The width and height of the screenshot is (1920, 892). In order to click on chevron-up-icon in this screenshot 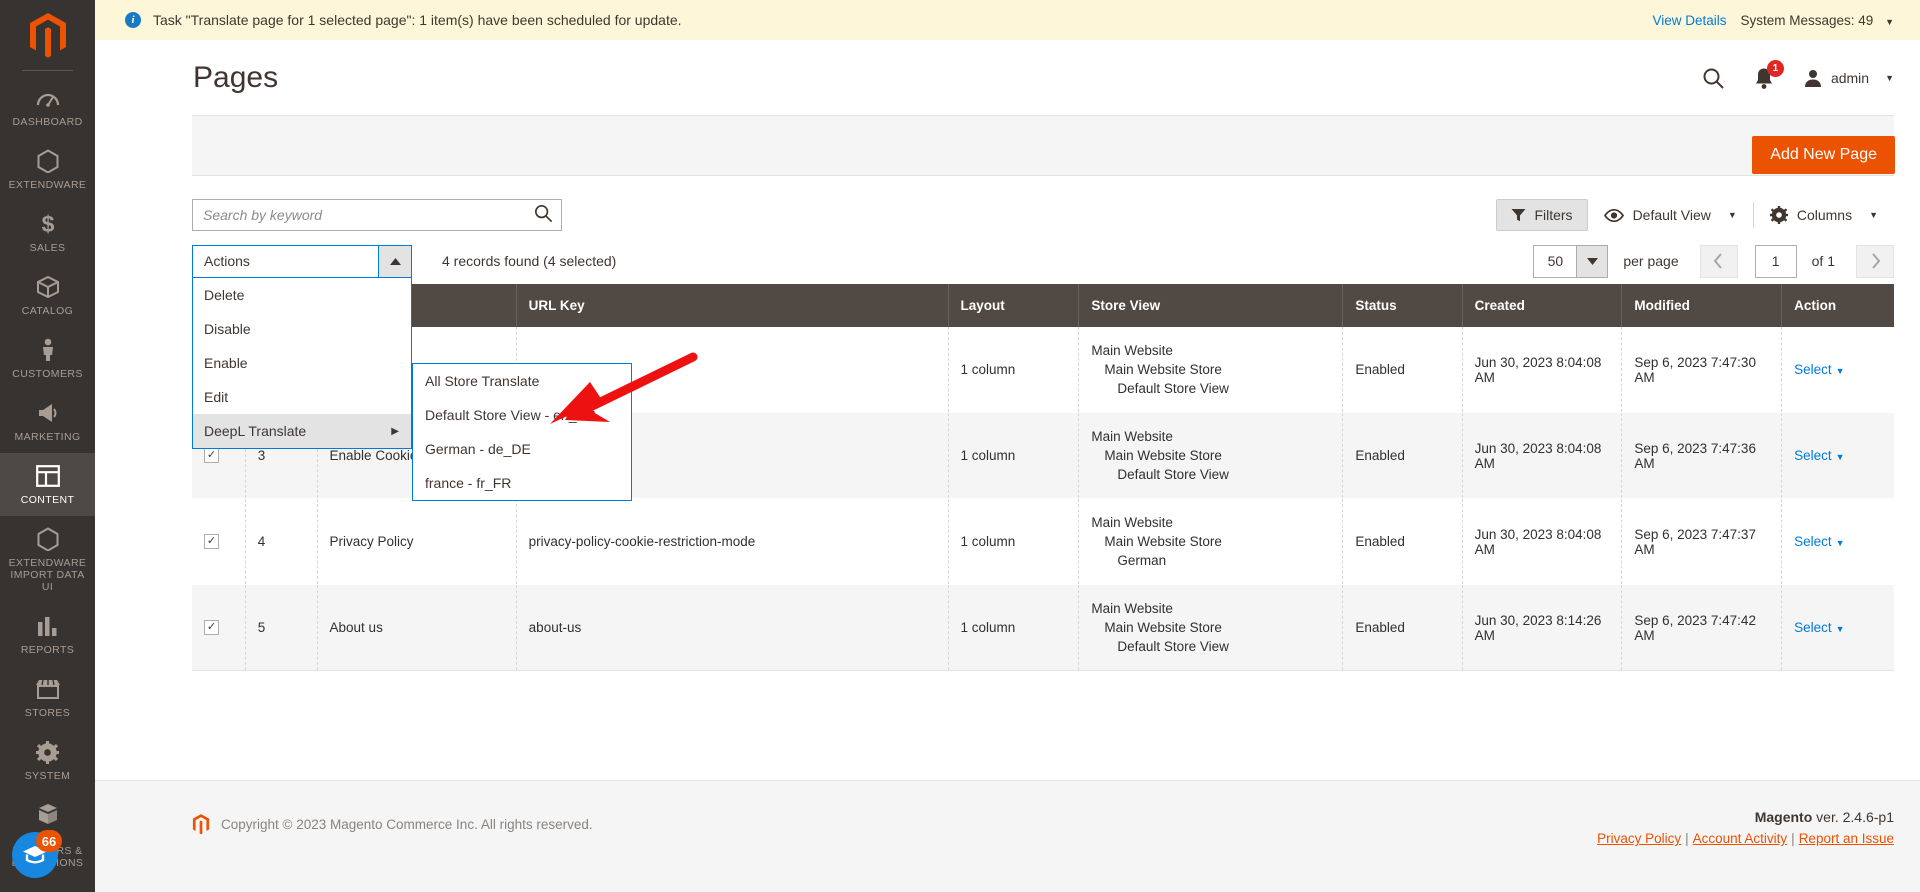, I will do `click(394, 261)`.